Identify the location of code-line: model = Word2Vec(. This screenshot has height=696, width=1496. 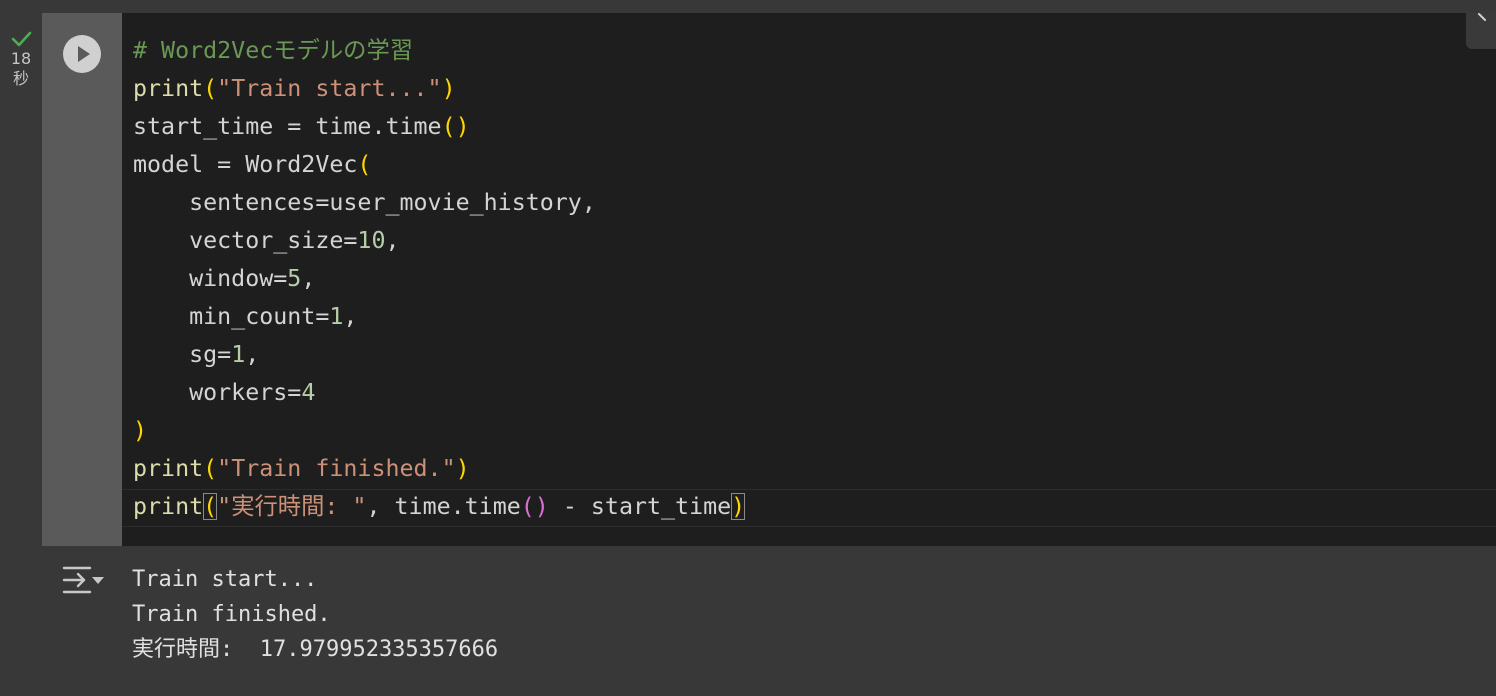
(439, 165).